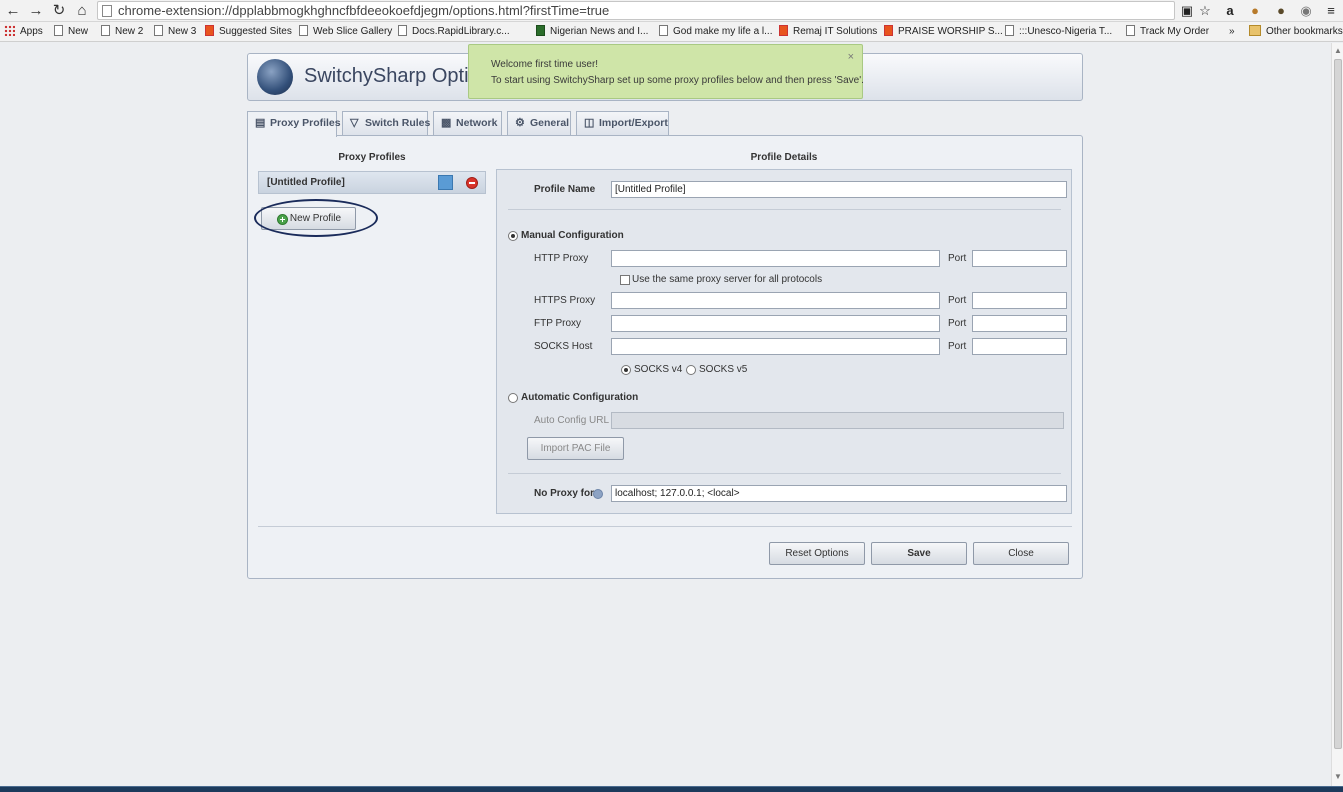 This screenshot has height=792, width=1343. Describe the element at coordinates (775, 346) in the screenshot. I see `socks-host-input` at that location.